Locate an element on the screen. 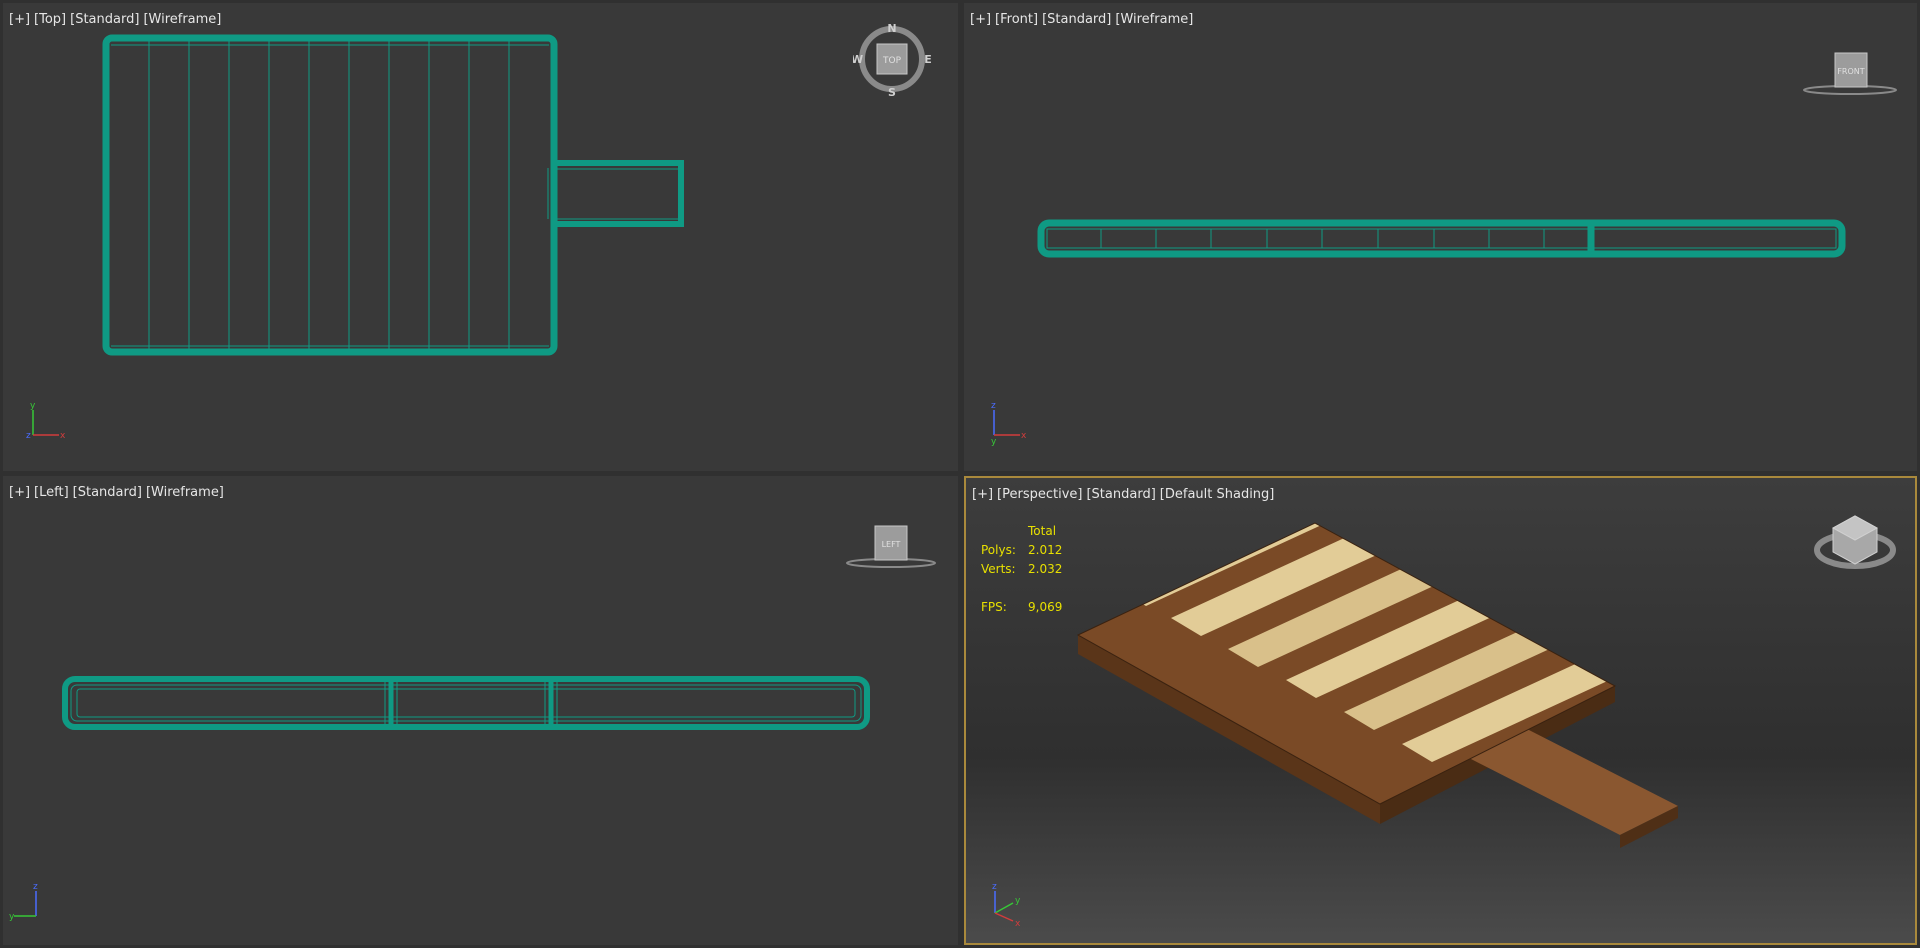 This screenshot has height=948, width=1920. compass-south: S is located at coordinates (892, 92).